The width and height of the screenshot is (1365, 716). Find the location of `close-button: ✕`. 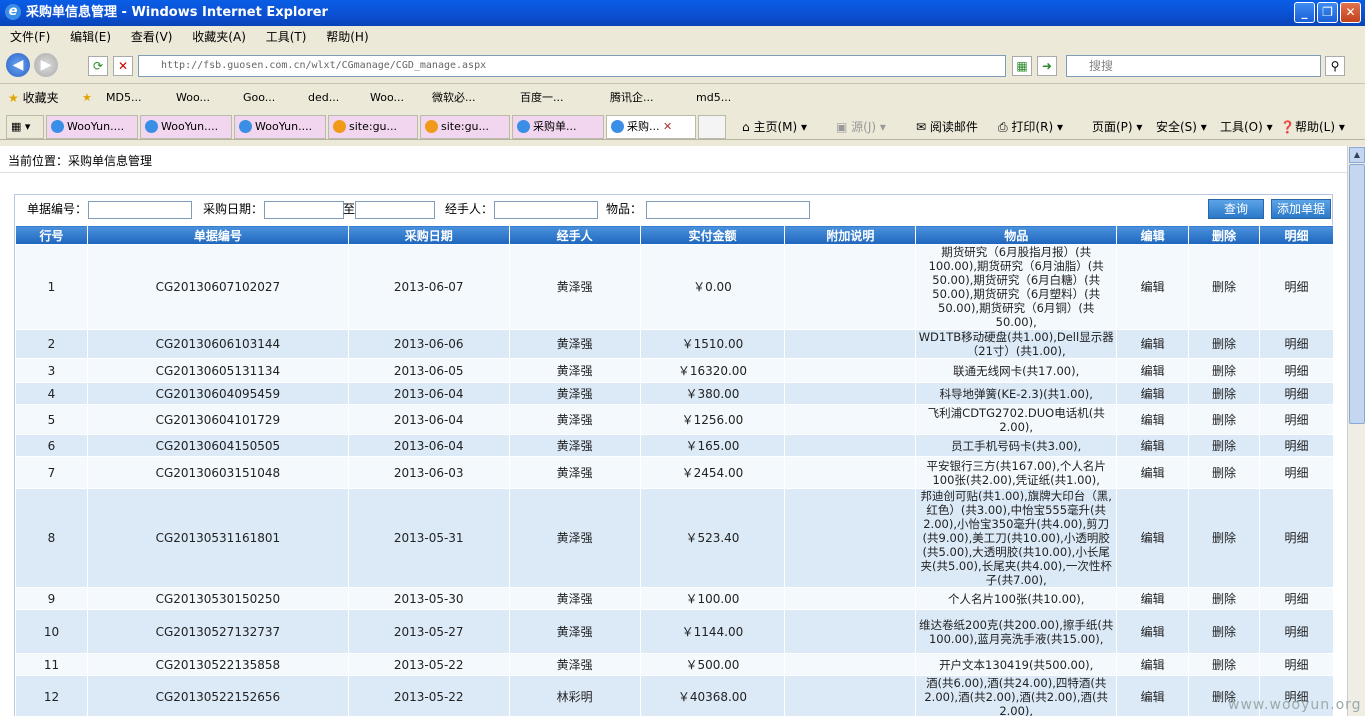

close-button: ✕ is located at coordinates (1350, 12).